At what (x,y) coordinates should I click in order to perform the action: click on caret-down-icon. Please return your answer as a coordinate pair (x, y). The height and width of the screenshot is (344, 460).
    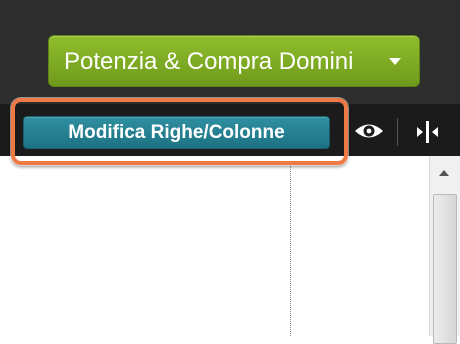
    Looking at the image, I should click on (395, 61).